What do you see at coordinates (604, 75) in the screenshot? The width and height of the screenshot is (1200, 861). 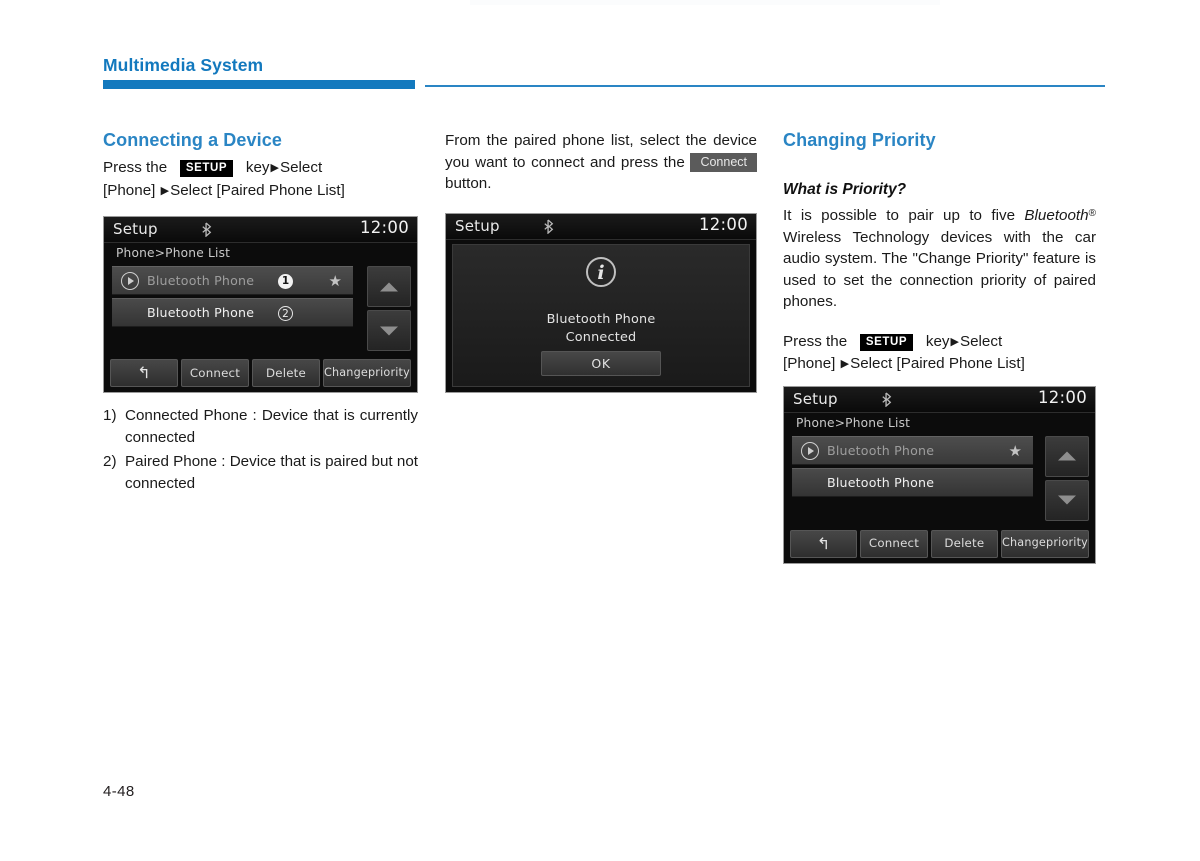 I see `page-header: Multimedia System` at bounding box center [604, 75].